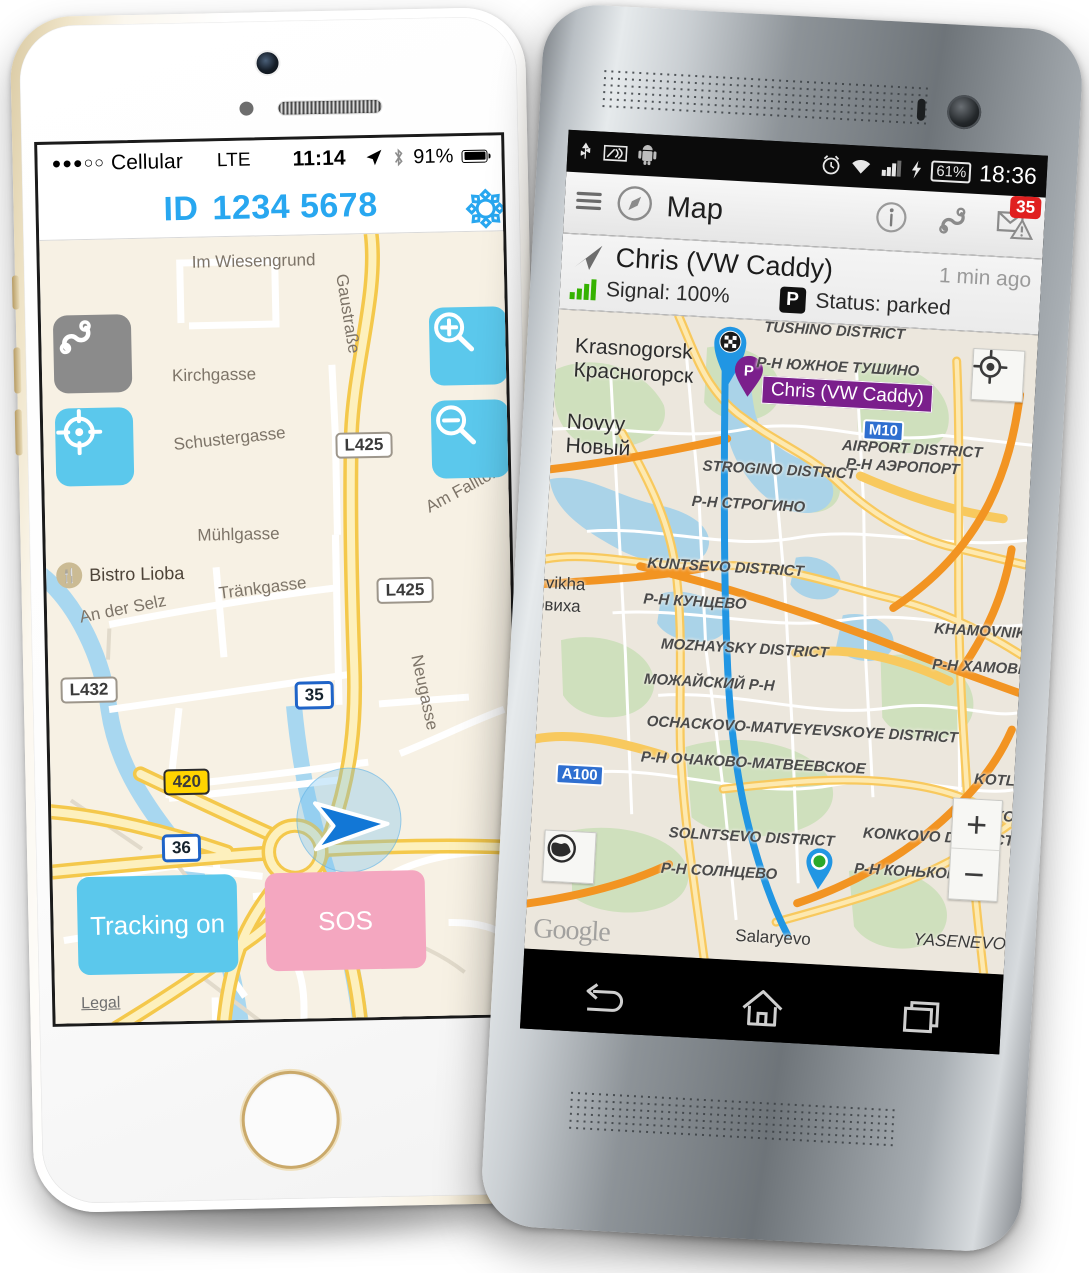 This screenshot has height=1273, width=1089. I want to click on parking-icon: P, so click(792, 300).